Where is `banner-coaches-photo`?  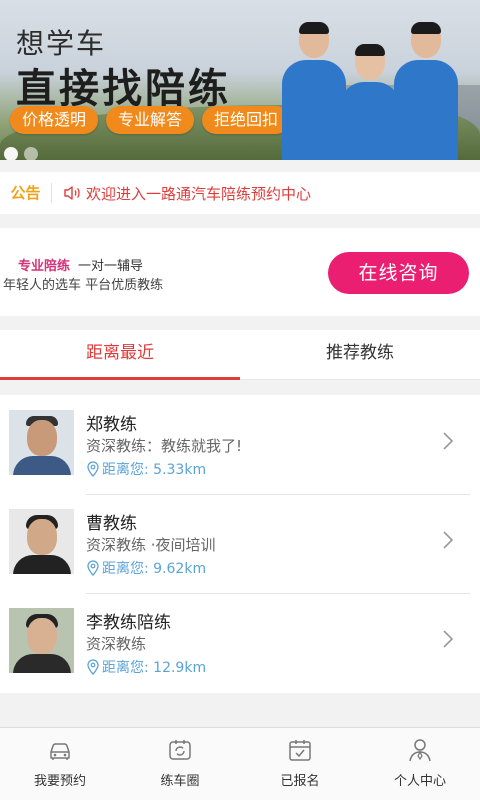
banner-coaches-photo is located at coordinates (372, 91).